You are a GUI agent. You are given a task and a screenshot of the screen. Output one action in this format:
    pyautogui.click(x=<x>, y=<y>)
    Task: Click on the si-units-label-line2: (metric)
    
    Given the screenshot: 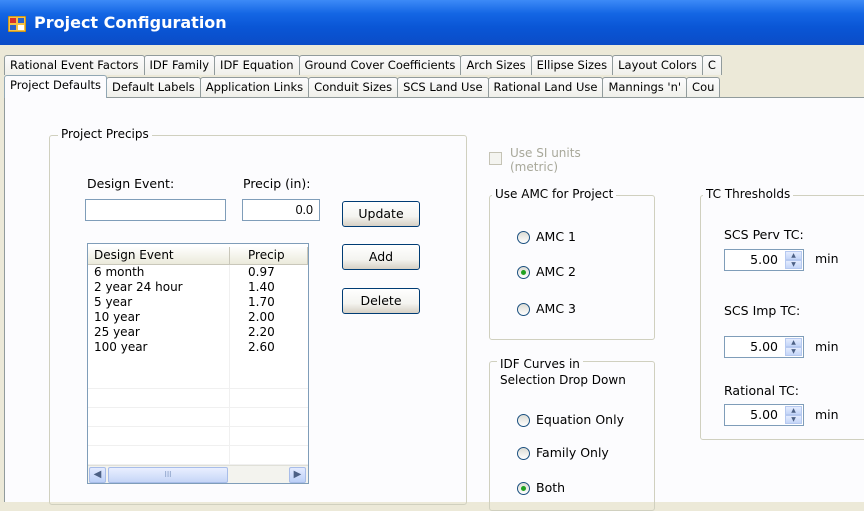 What is the action you would take?
    pyautogui.click(x=534, y=167)
    